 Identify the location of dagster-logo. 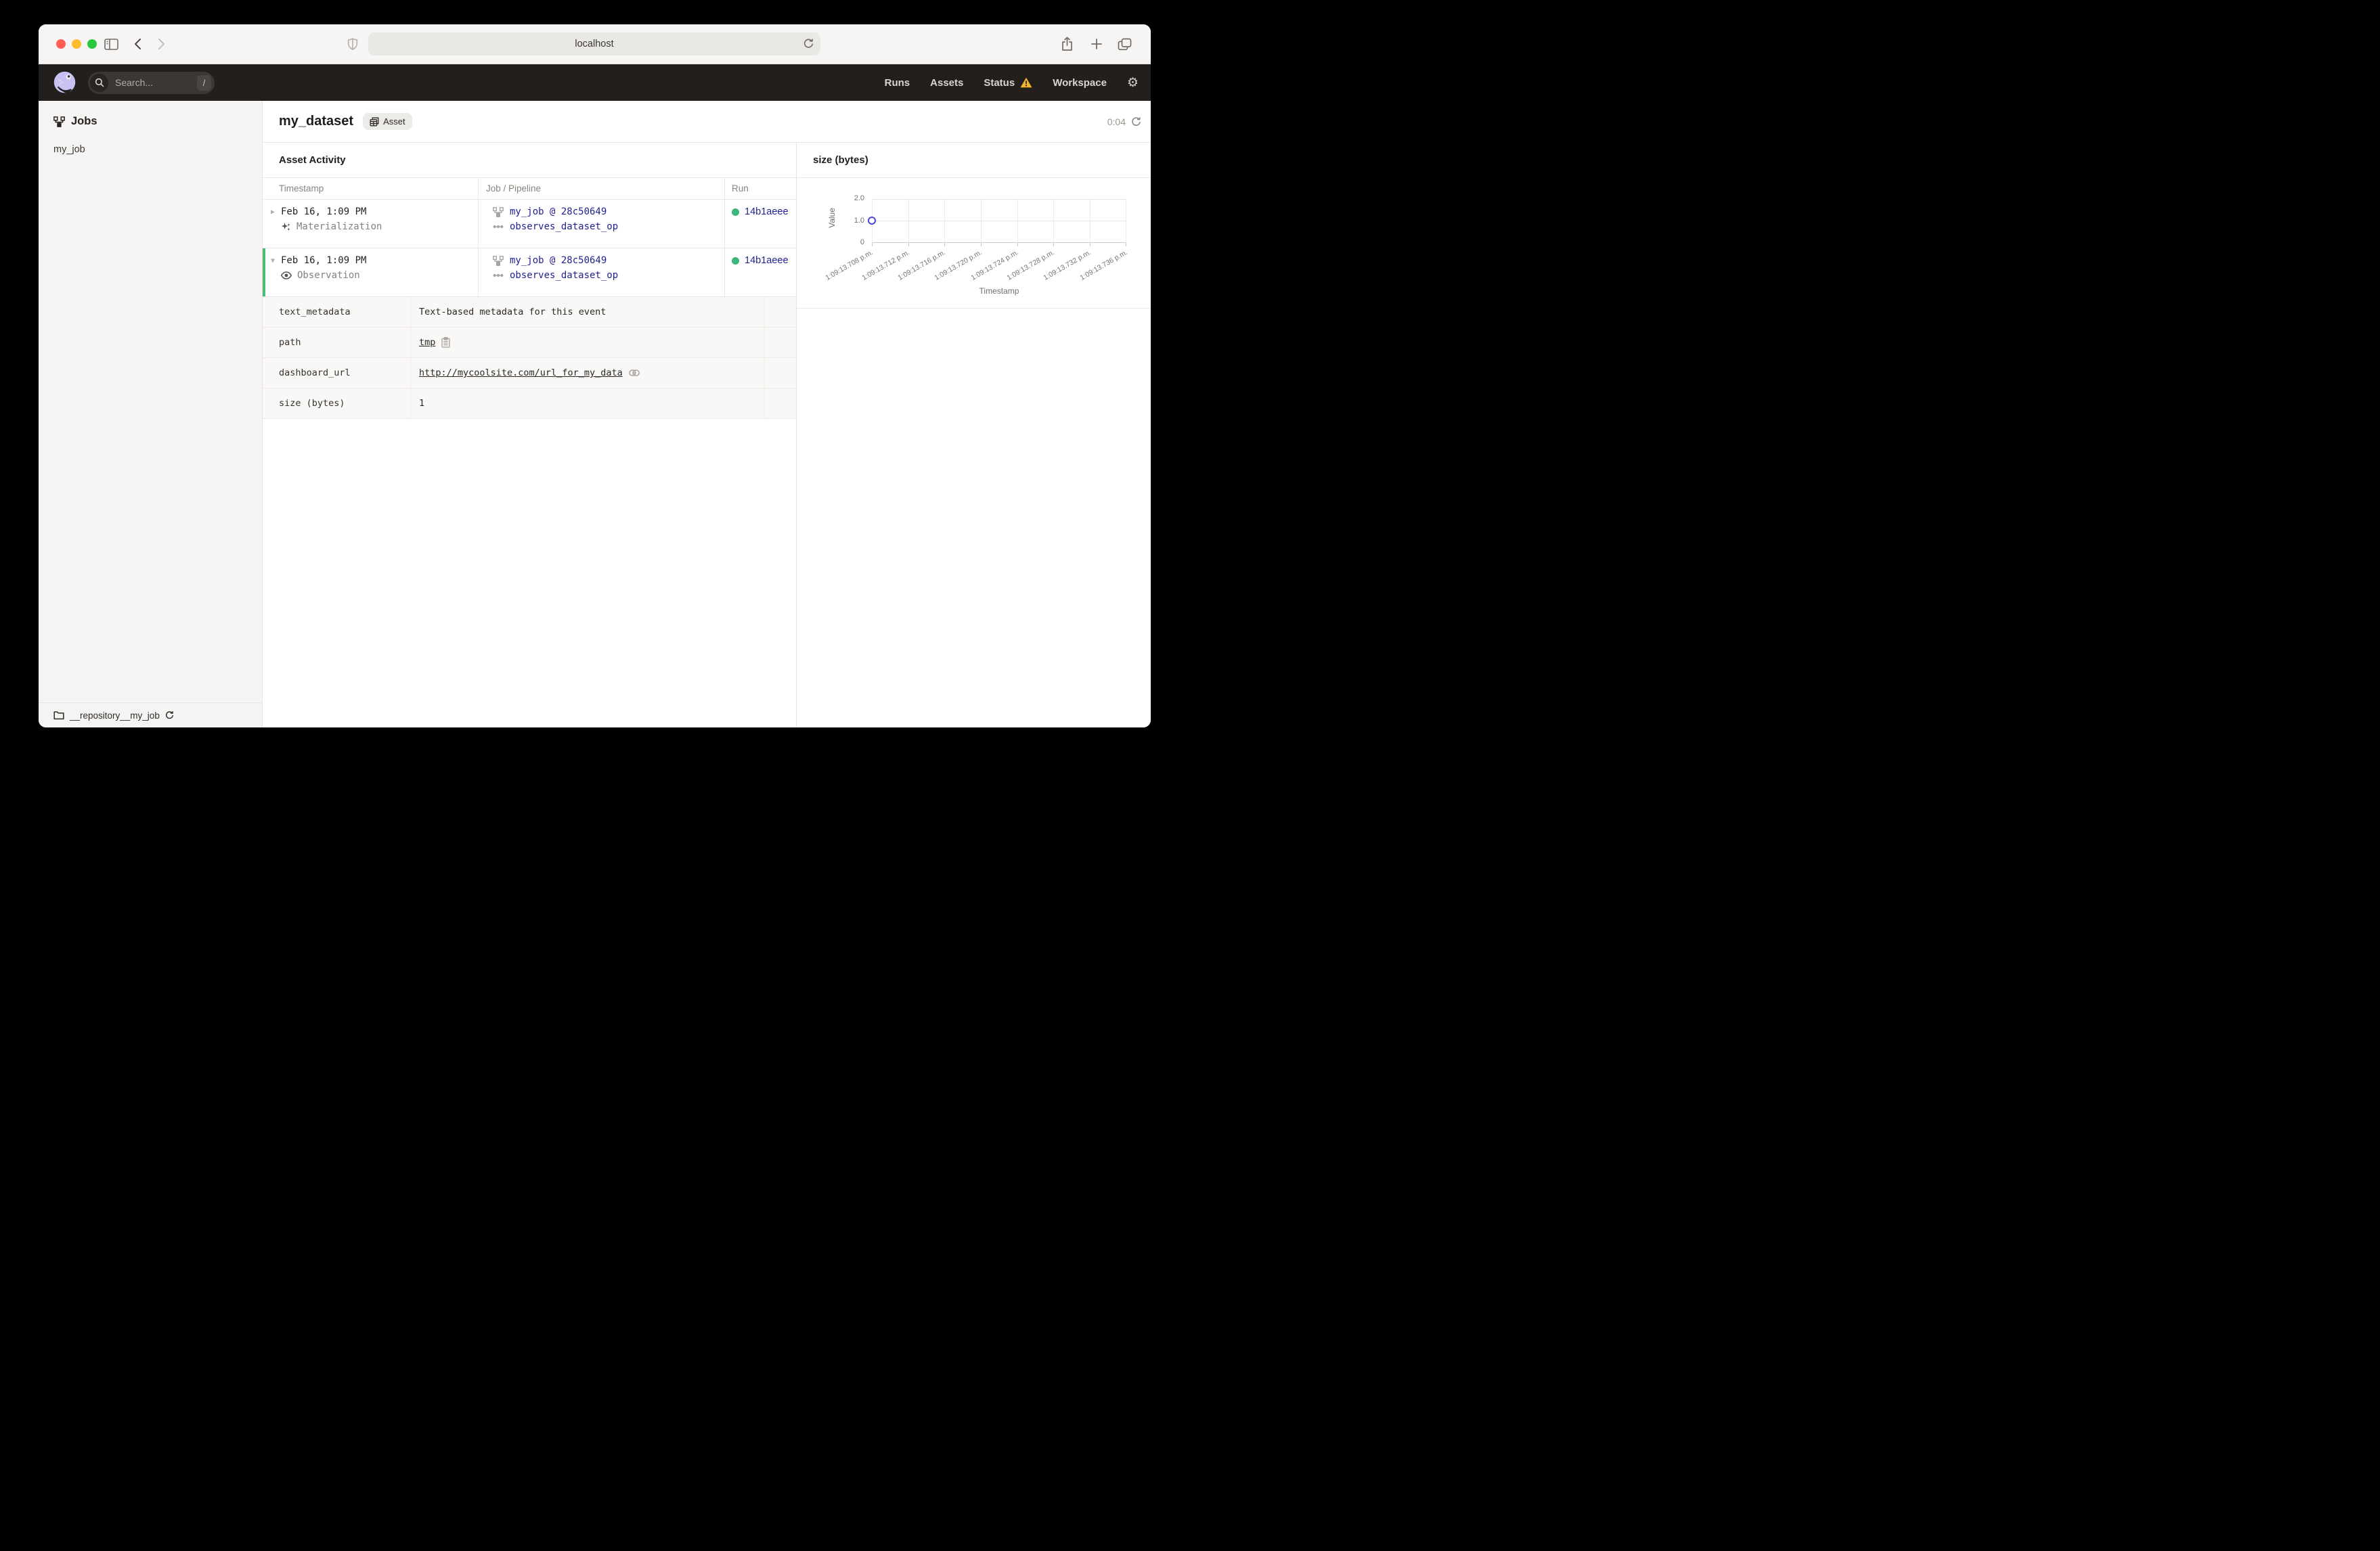
(65, 82).